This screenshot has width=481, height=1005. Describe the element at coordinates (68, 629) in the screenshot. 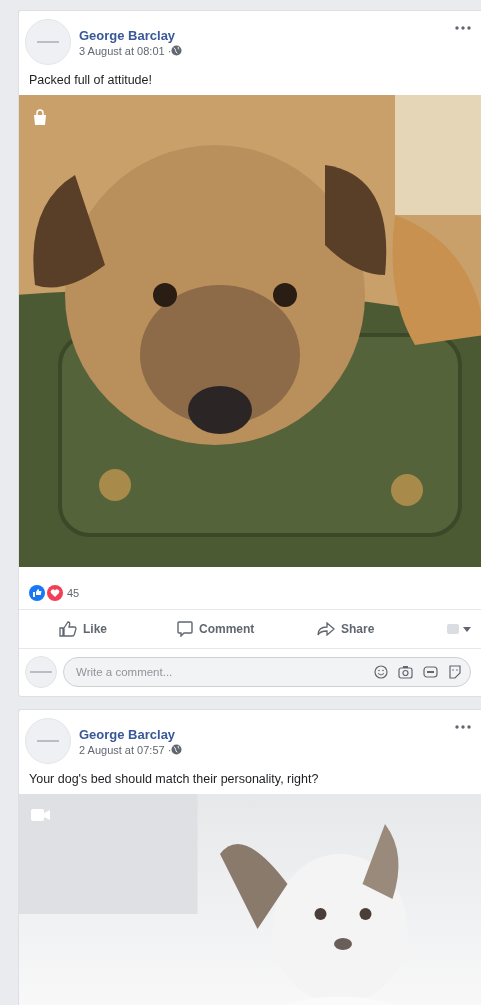

I see `thumbs-up-icon` at that location.